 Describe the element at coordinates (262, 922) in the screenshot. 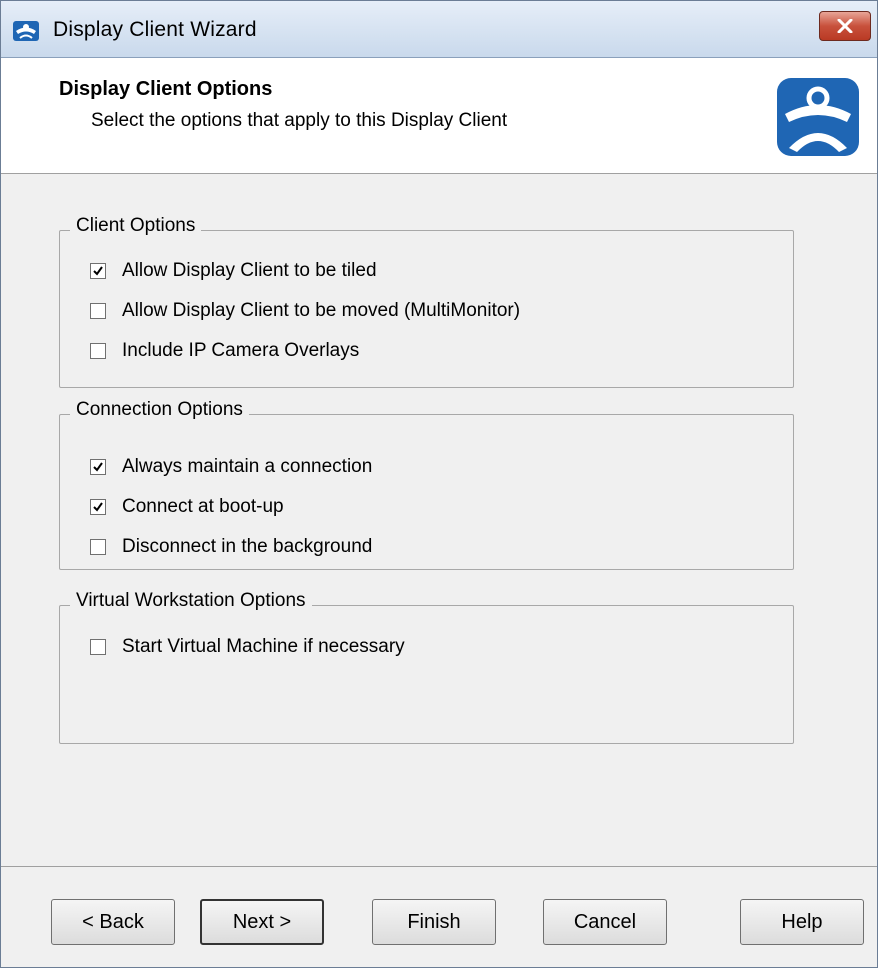

I see `next-button: Next >` at that location.